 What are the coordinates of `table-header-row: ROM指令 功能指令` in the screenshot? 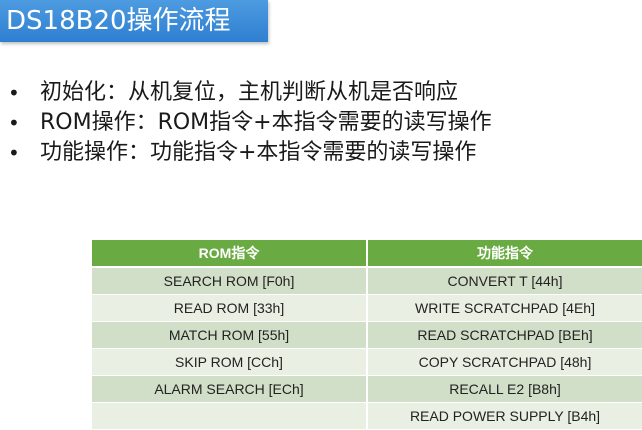 It's located at (367, 254).